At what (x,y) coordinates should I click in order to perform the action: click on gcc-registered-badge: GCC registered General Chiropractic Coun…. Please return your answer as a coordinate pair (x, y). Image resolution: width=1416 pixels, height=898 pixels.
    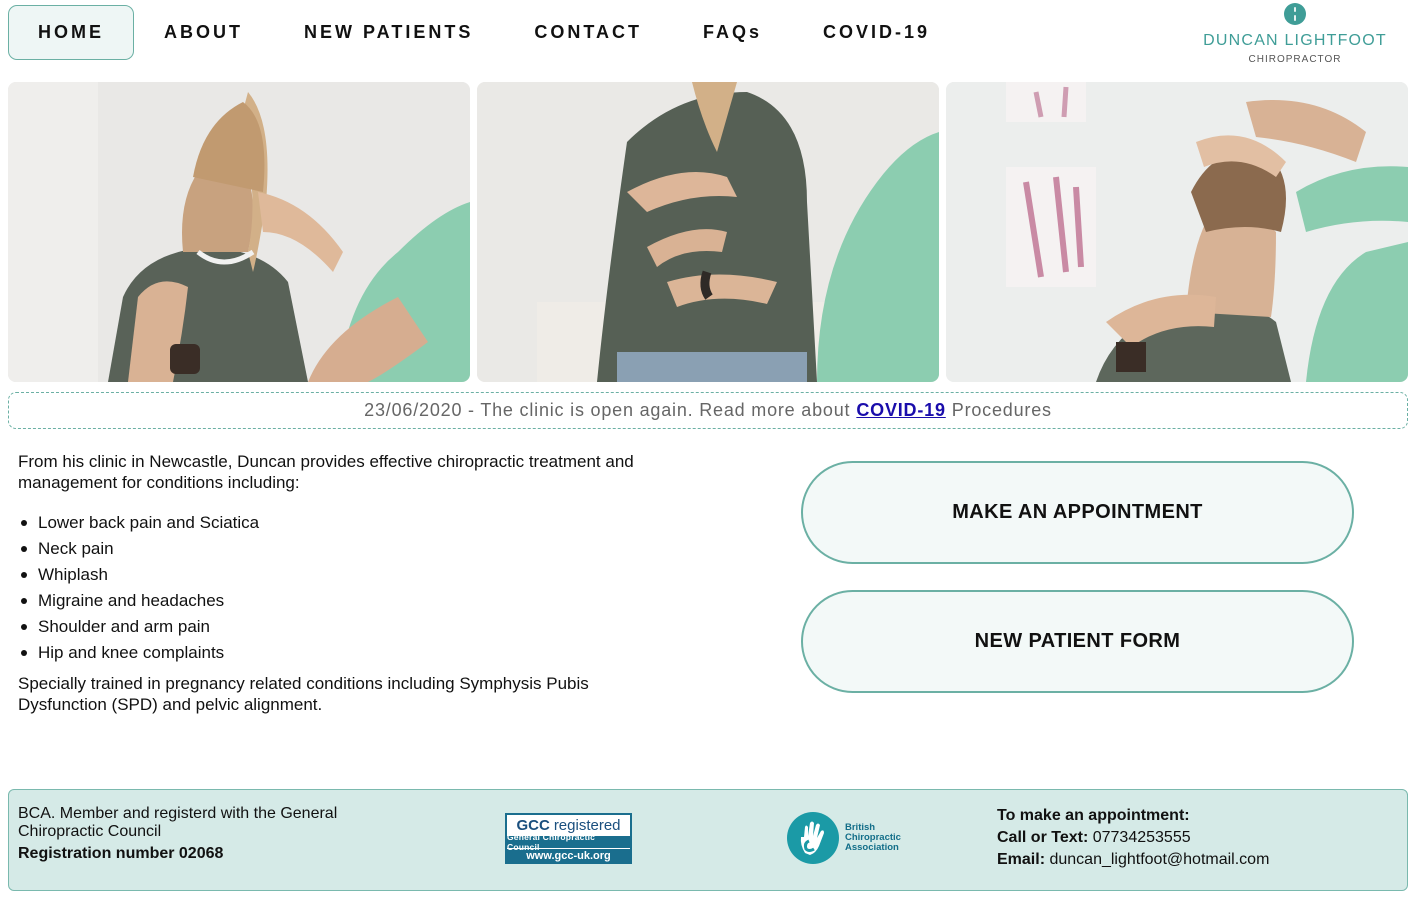
    Looking at the image, I should click on (568, 838).